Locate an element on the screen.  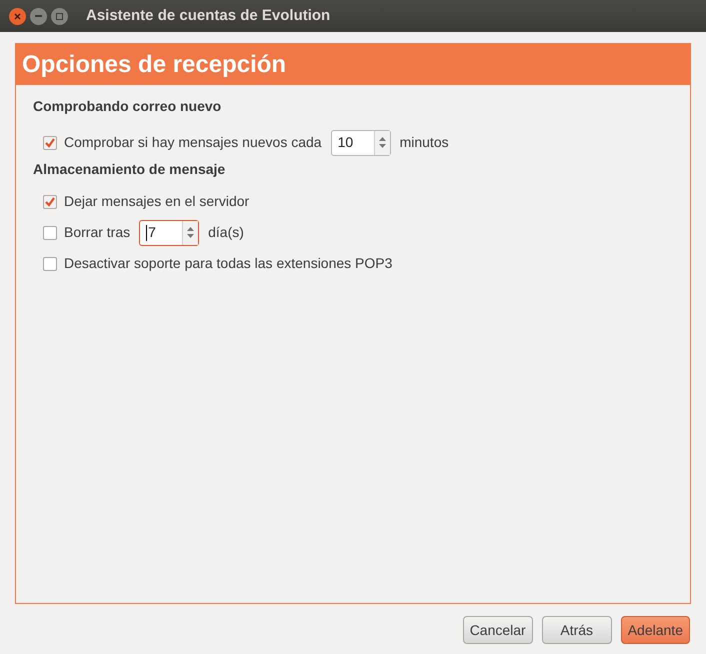
window-title: Asistente de cuentas de Evolution is located at coordinates (208, 16).